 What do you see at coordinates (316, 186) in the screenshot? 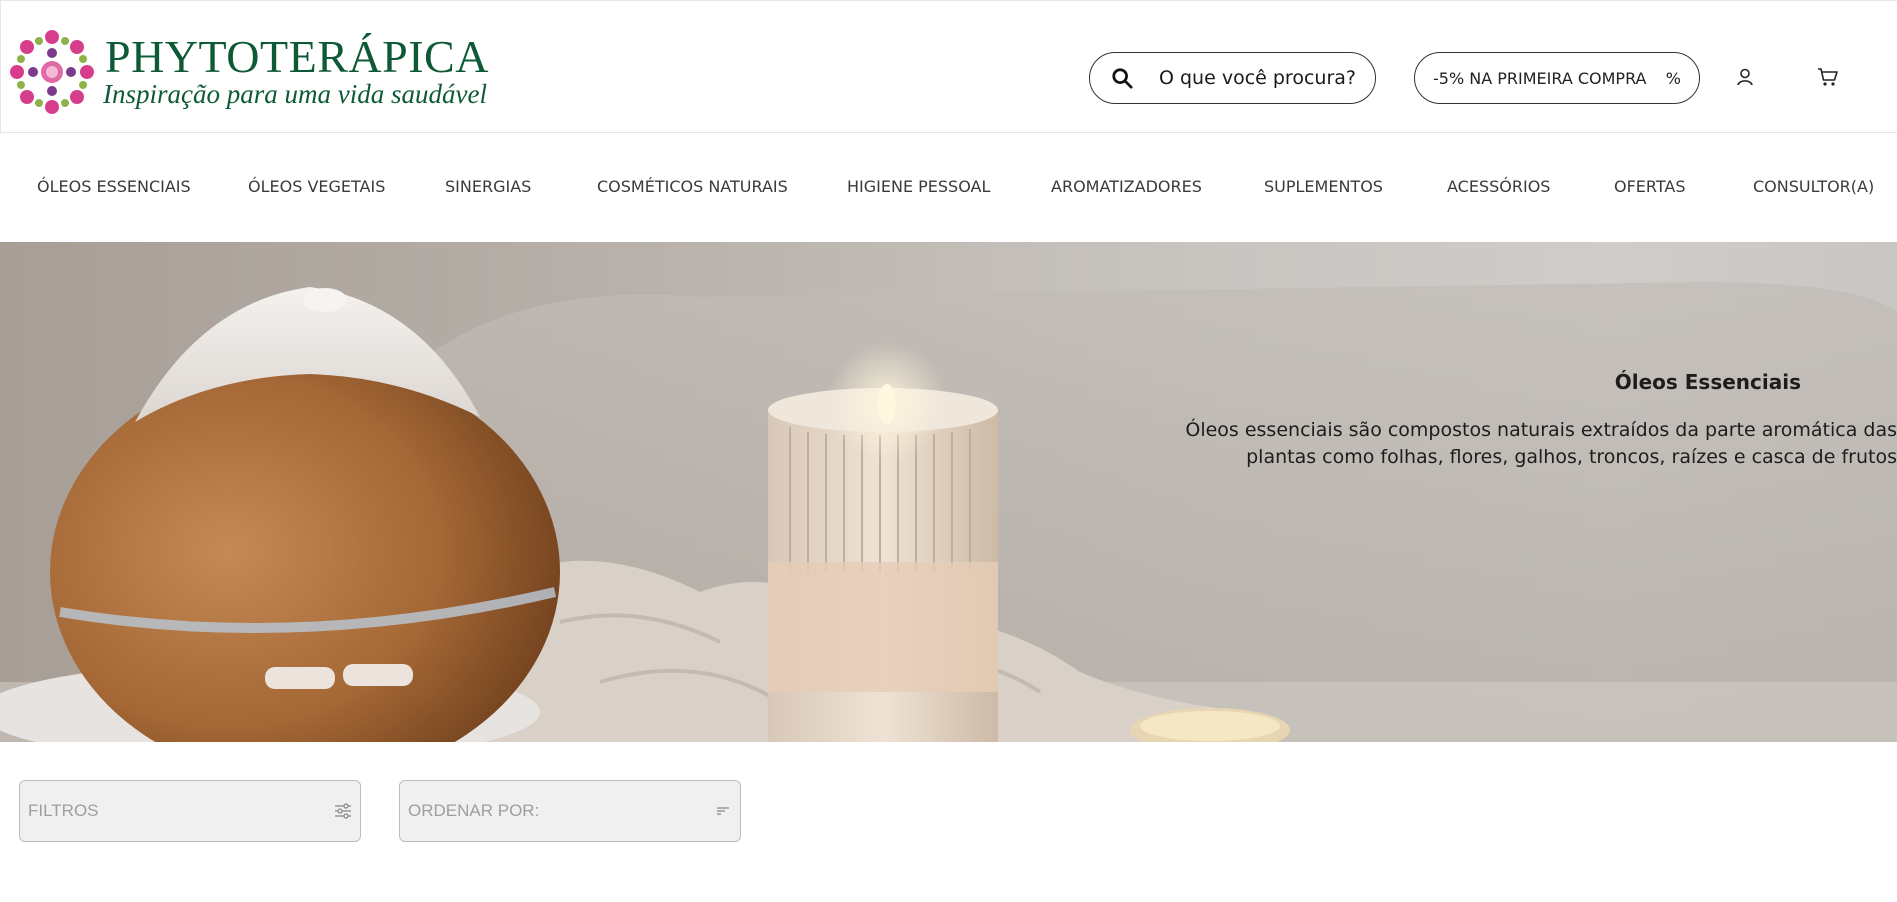
I see `nav-item-oleos-vegetais: ÓLEOS VEGETAIS` at bounding box center [316, 186].